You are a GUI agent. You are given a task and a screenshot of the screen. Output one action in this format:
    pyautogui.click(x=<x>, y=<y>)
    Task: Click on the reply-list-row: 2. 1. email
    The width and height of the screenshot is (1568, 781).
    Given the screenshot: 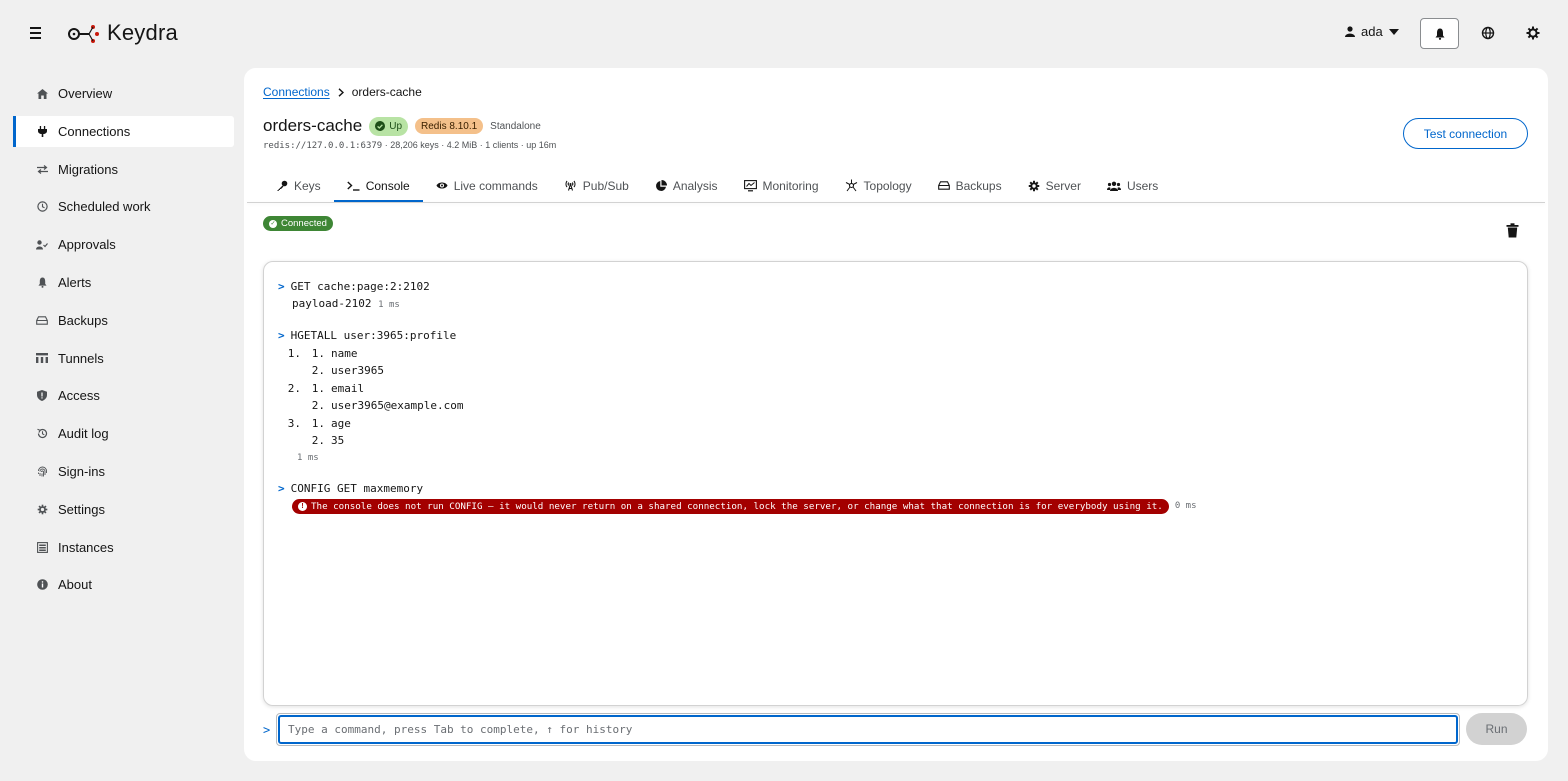 What is the action you would take?
    pyautogui.click(x=895, y=389)
    